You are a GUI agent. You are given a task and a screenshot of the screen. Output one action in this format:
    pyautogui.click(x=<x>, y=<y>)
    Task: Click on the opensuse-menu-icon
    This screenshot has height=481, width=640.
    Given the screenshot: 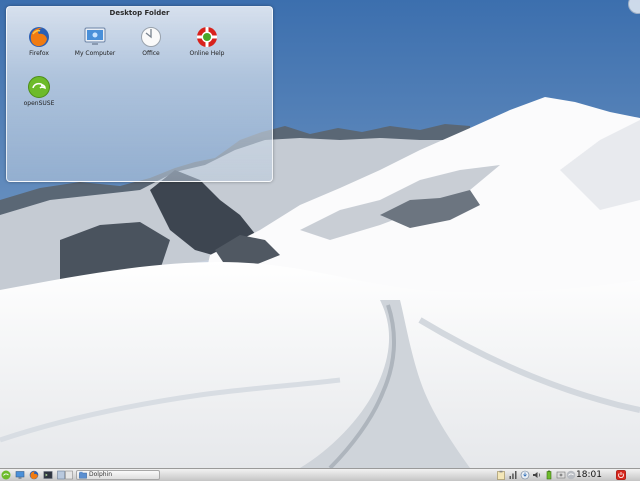 What is the action you would take?
    pyautogui.click(x=6, y=475)
    